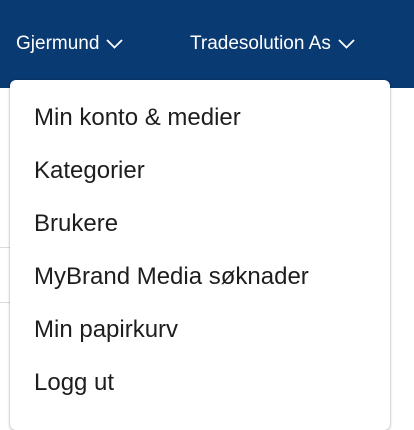 This screenshot has height=430, width=414. I want to click on menu-item-my-account-media: Min konto & medier, so click(137, 118).